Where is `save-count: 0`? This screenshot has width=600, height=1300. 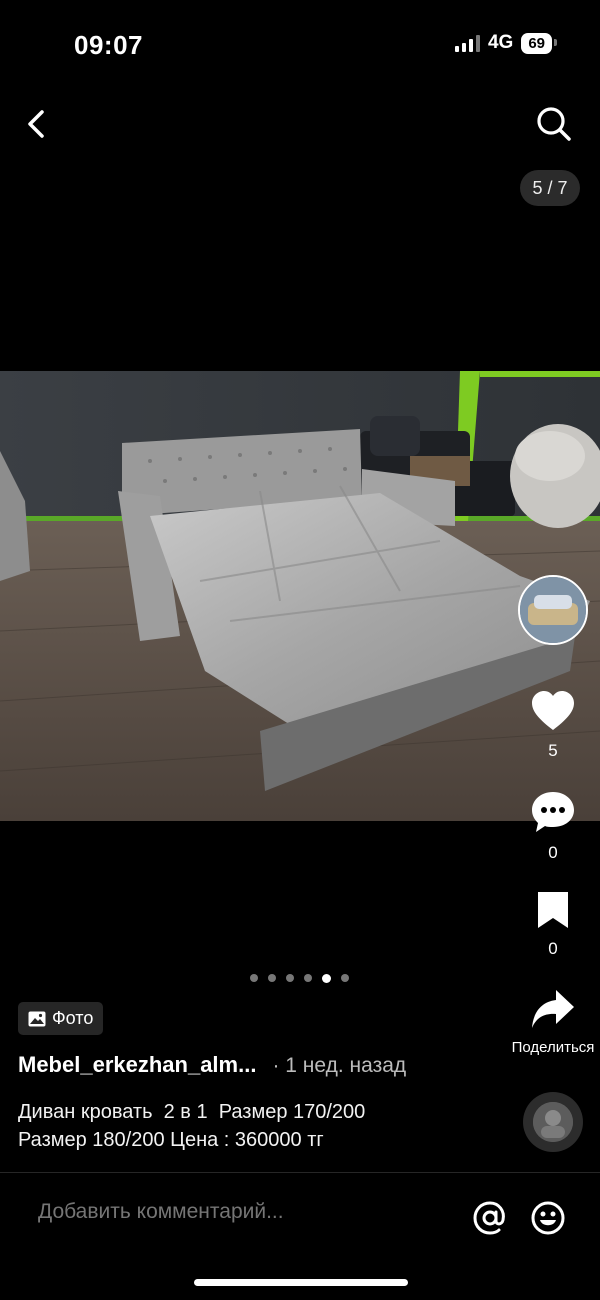 save-count: 0 is located at coordinates (553, 948).